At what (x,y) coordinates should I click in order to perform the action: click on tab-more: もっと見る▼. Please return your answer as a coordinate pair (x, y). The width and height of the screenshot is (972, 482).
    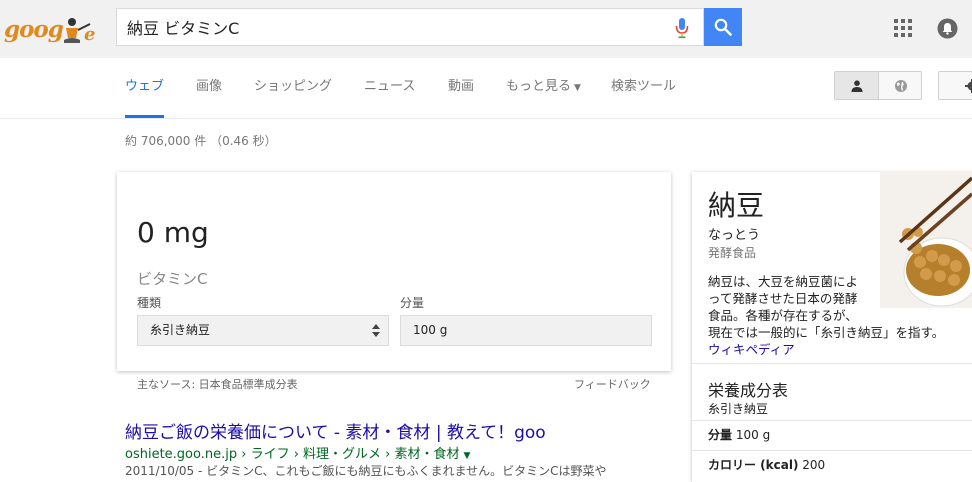
    Looking at the image, I should click on (543, 87).